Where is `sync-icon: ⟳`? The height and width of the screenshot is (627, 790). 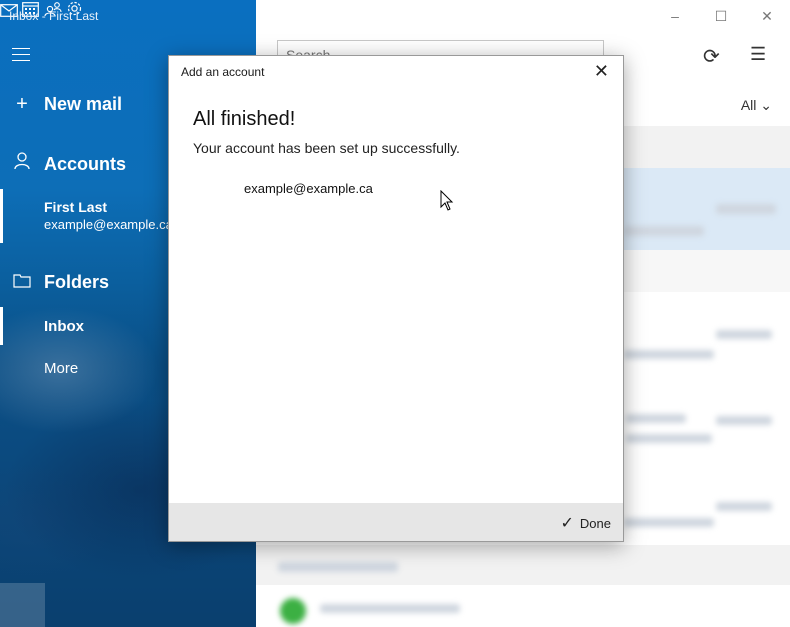
sync-icon: ⟳ is located at coordinates (711, 56).